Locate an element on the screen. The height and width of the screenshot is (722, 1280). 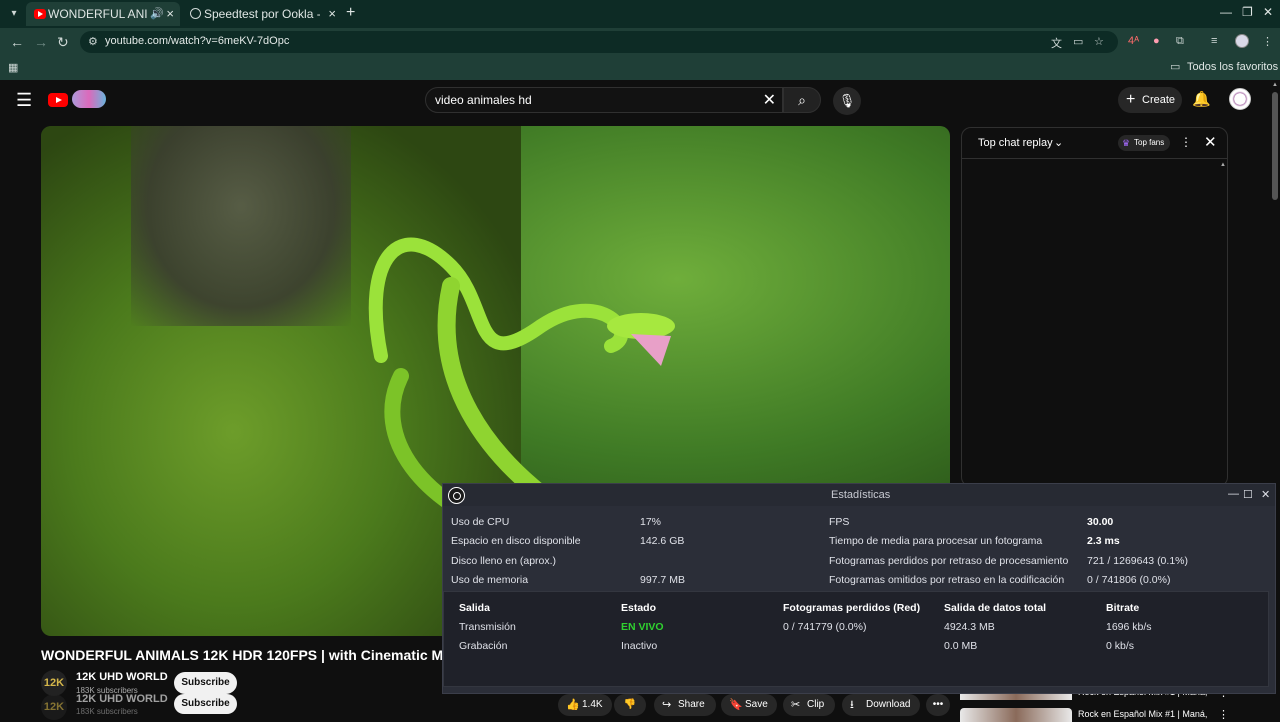
voice-search-button: 🎙 is located at coordinates (847, 101).